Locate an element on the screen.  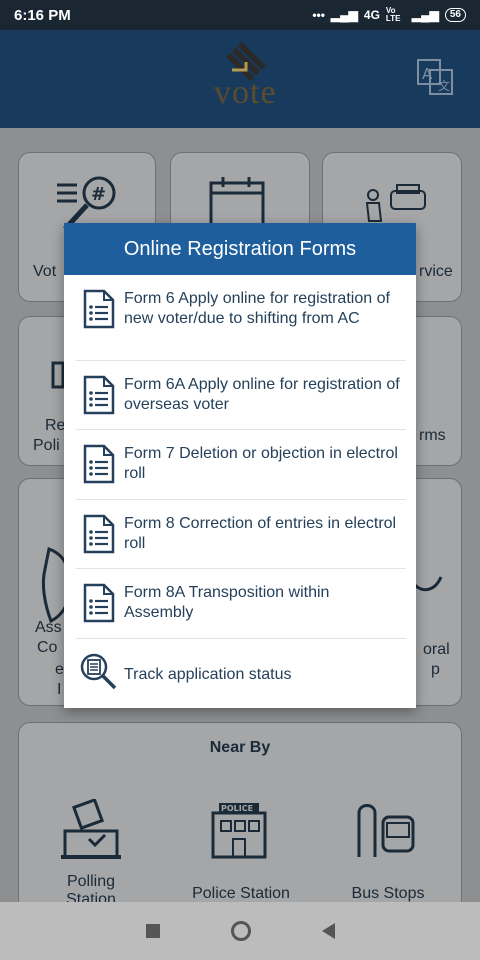
bus-stop-icon is located at coordinates (385, 831).